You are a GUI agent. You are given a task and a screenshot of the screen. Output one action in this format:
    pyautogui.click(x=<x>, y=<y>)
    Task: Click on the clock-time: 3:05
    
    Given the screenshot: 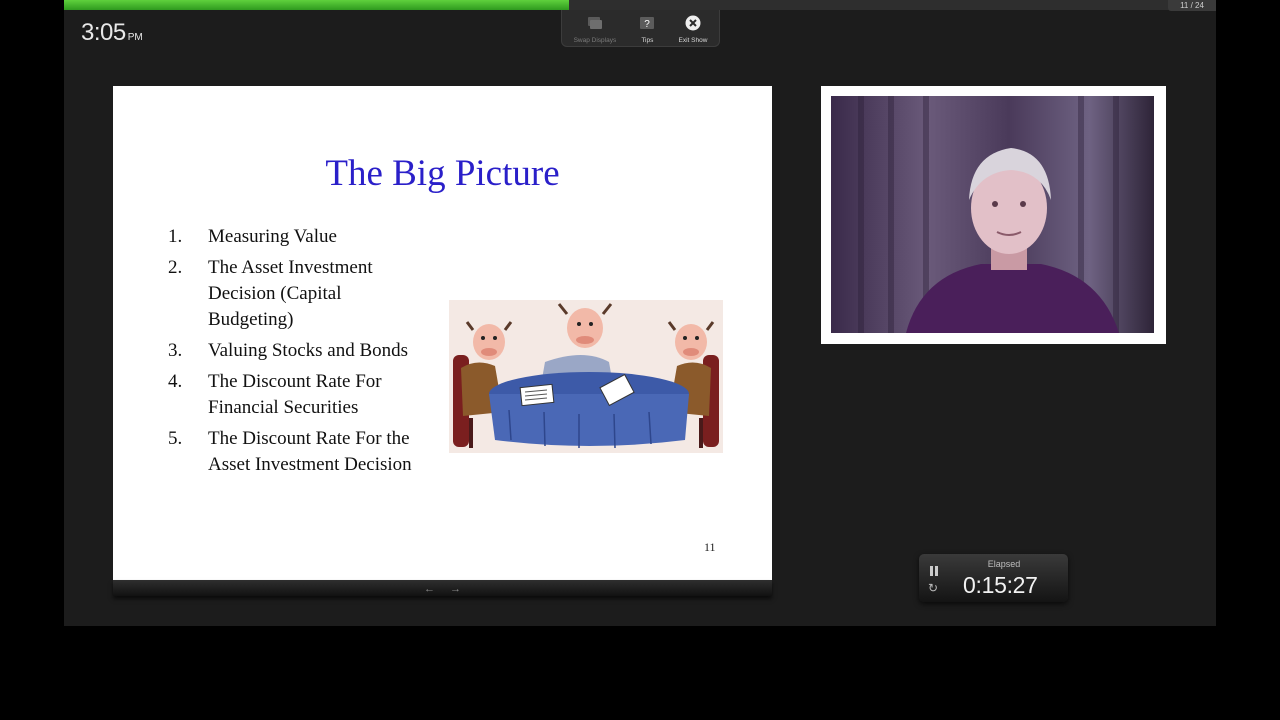 What is the action you would take?
    pyautogui.click(x=103, y=32)
    